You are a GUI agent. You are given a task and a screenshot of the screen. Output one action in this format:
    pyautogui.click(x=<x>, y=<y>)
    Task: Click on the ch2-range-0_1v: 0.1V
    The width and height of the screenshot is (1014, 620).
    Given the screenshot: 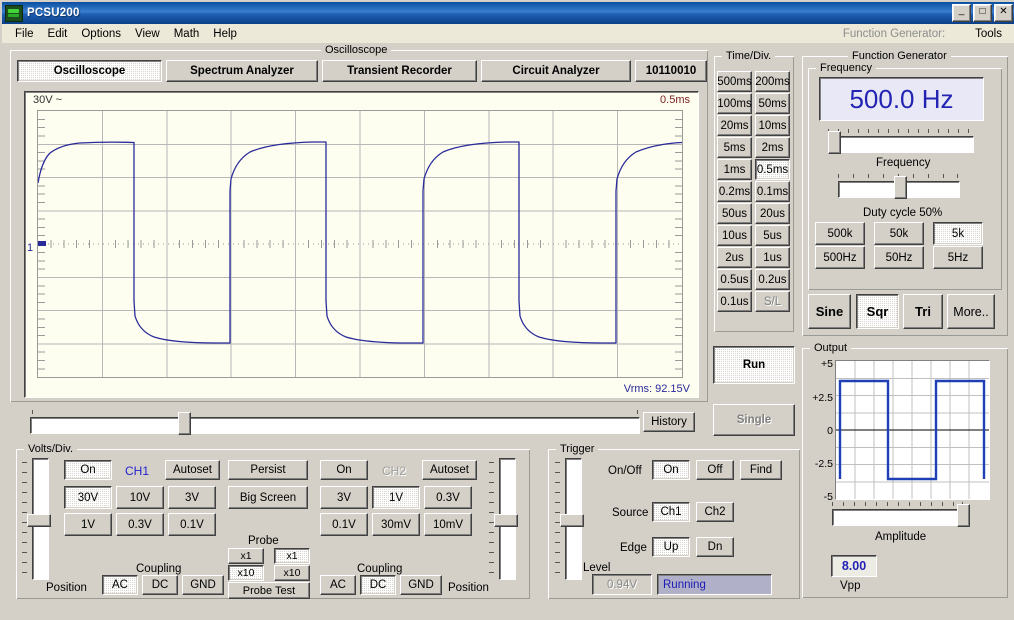 What is the action you would take?
    pyautogui.click(x=344, y=524)
    